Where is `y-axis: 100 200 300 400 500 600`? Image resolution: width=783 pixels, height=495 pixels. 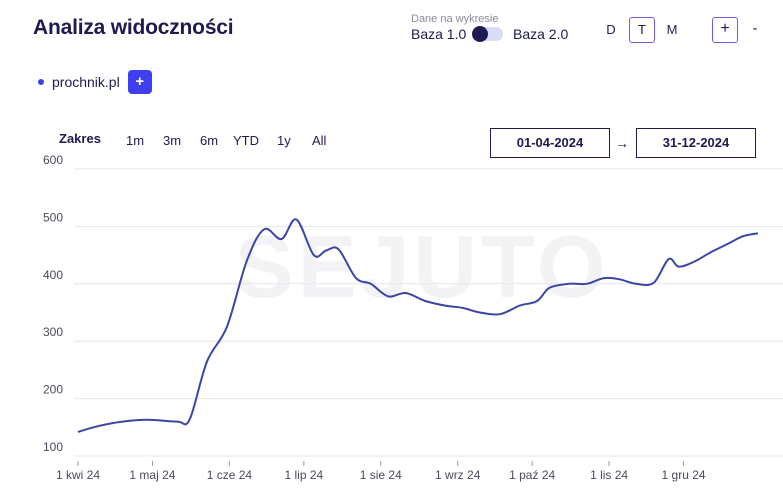 y-axis: 100 200 300 400 500 600 is located at coordinates (53, 303).